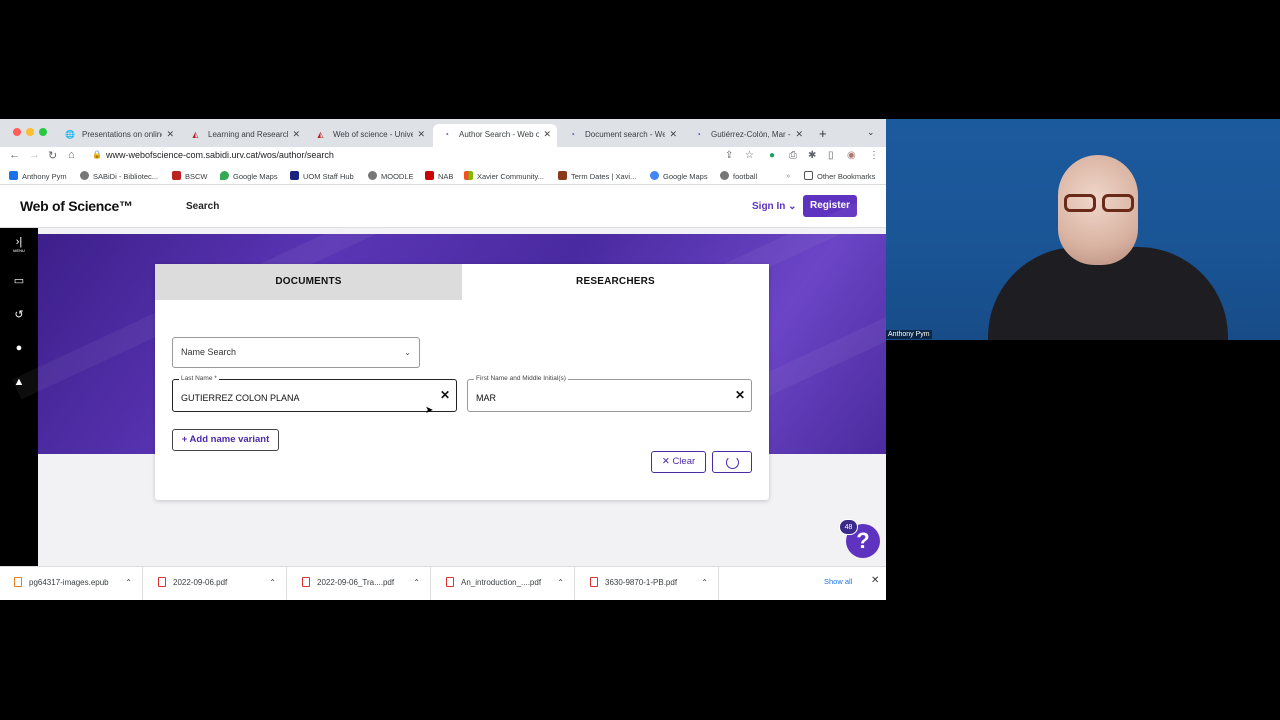 This screenshot has width=1280, height=720. What do you see at coordinates (839, 176) in the screenshot?
I see `other-bookmarks: Other Bookmarks` at bounding box center [839, 176].